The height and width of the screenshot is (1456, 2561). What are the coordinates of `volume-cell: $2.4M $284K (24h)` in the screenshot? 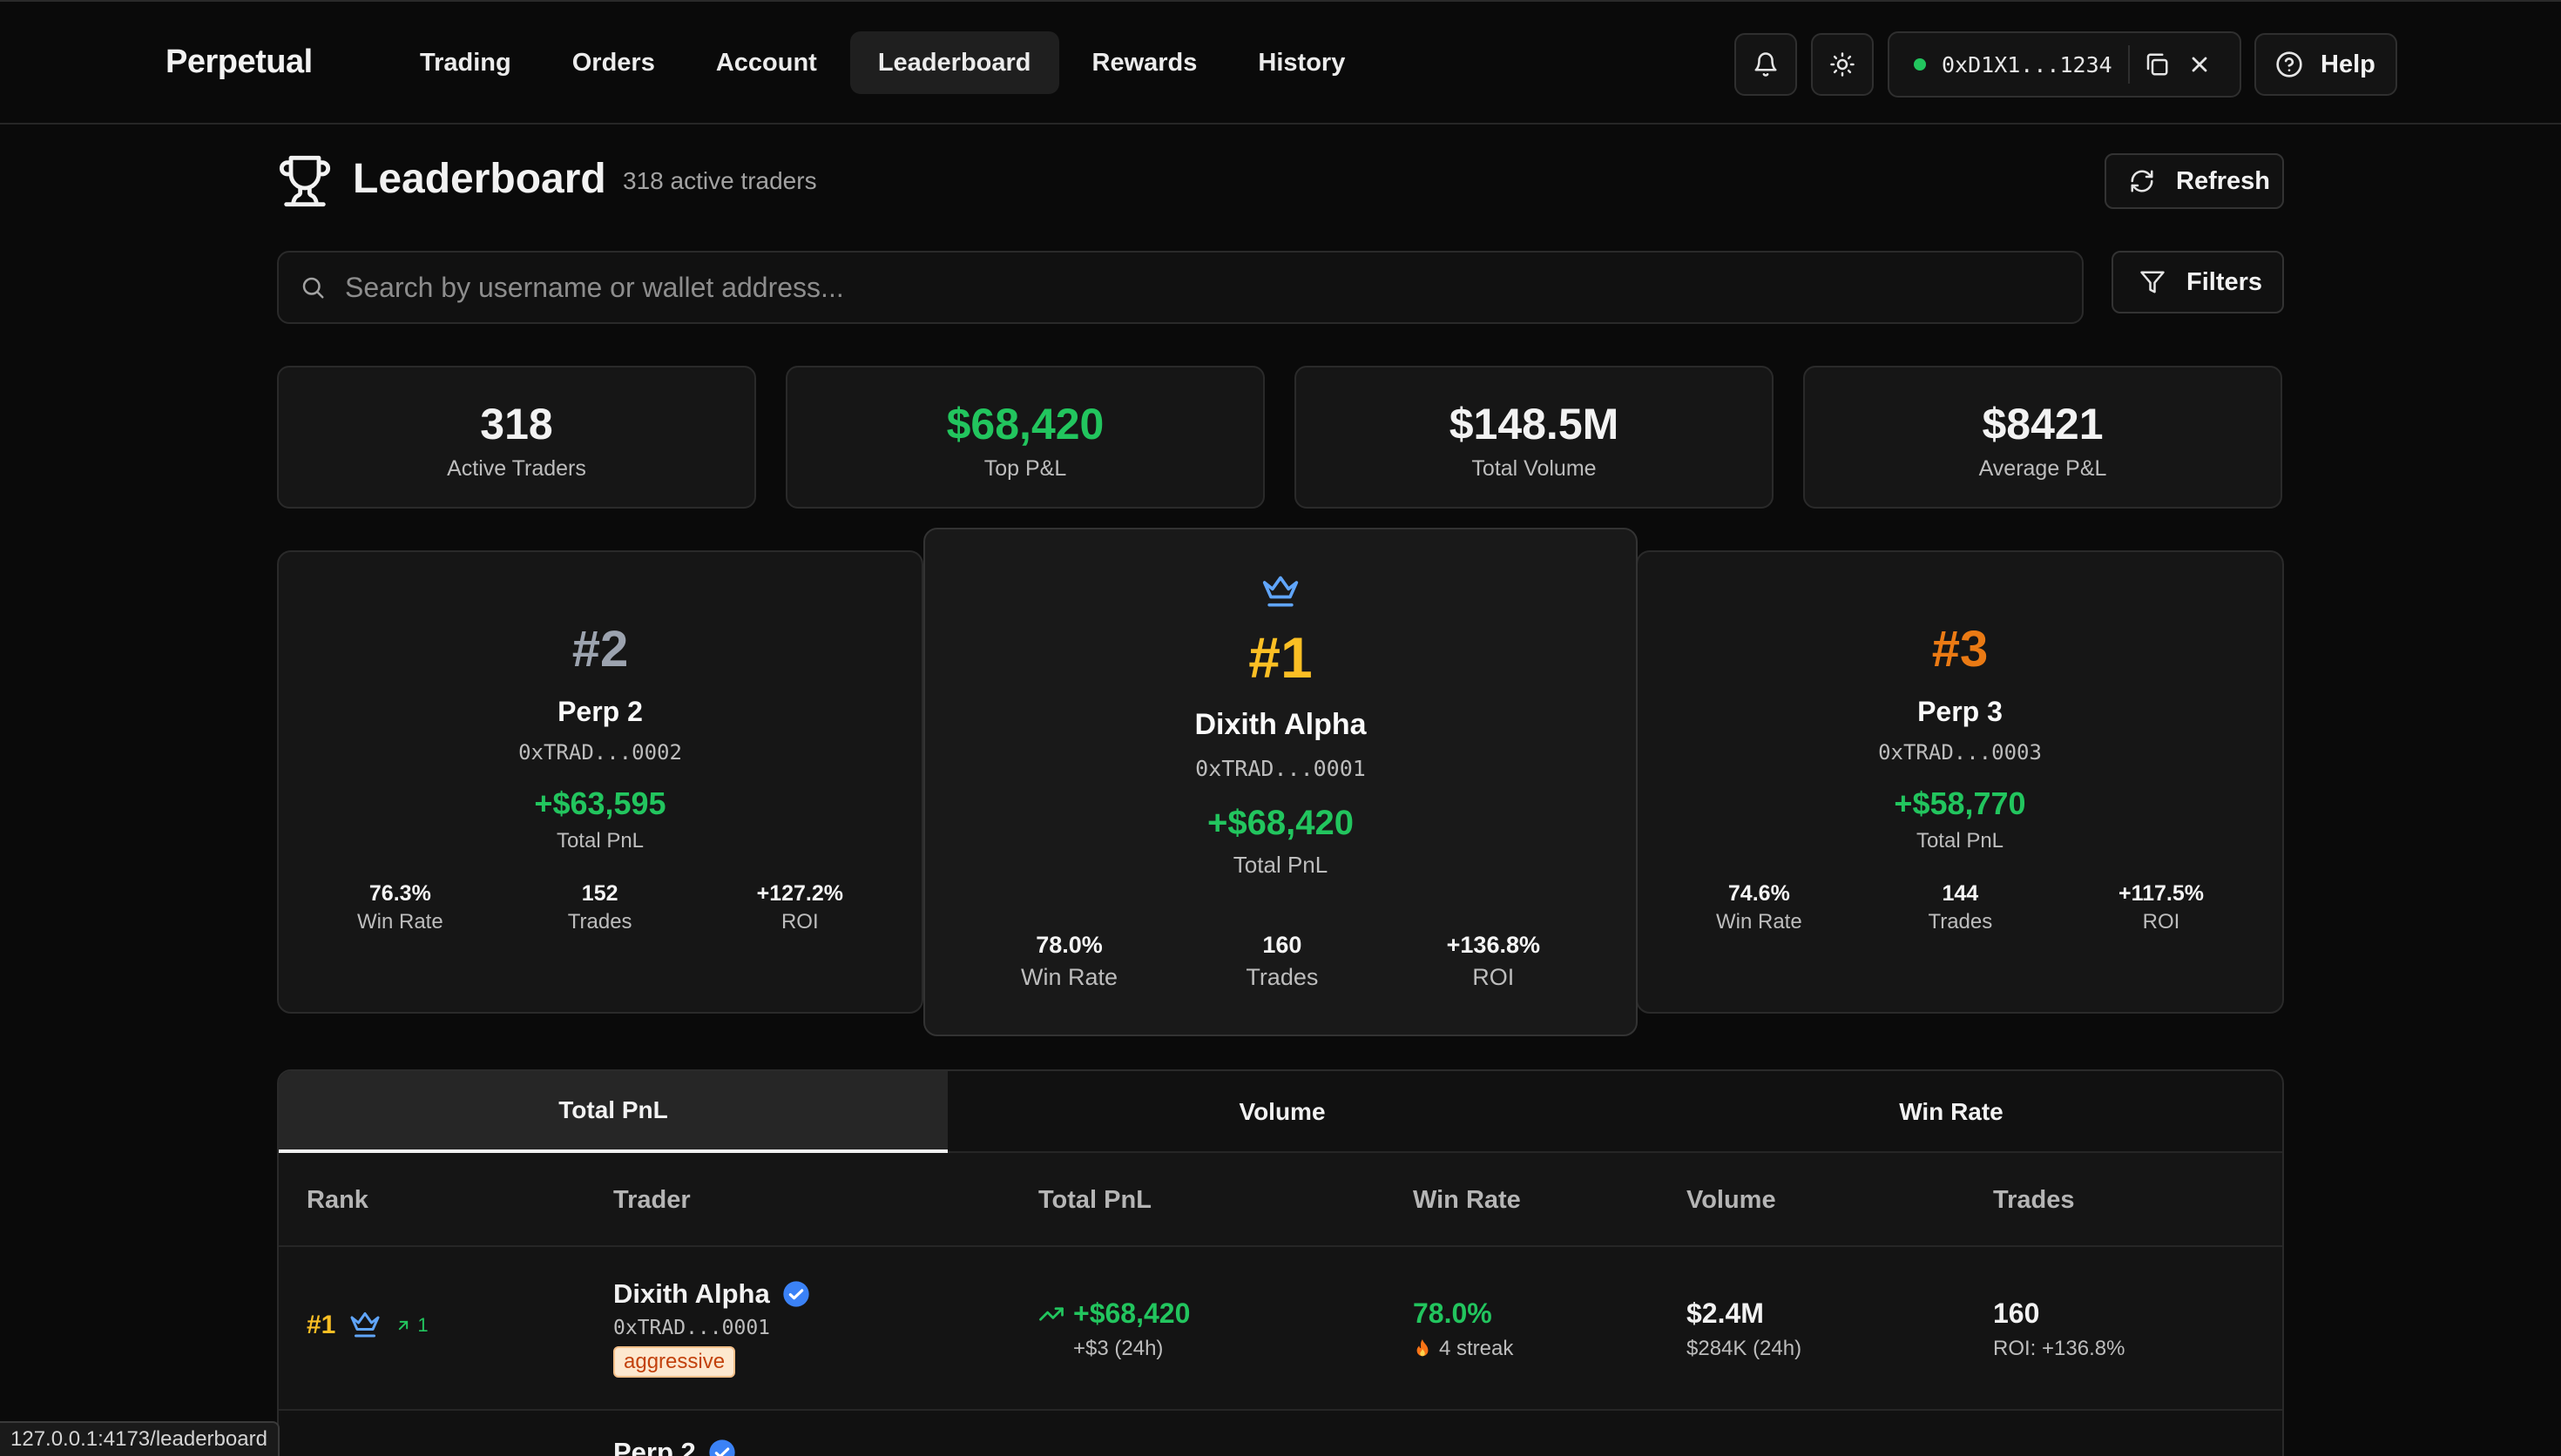 It's located at (1743, 1329).